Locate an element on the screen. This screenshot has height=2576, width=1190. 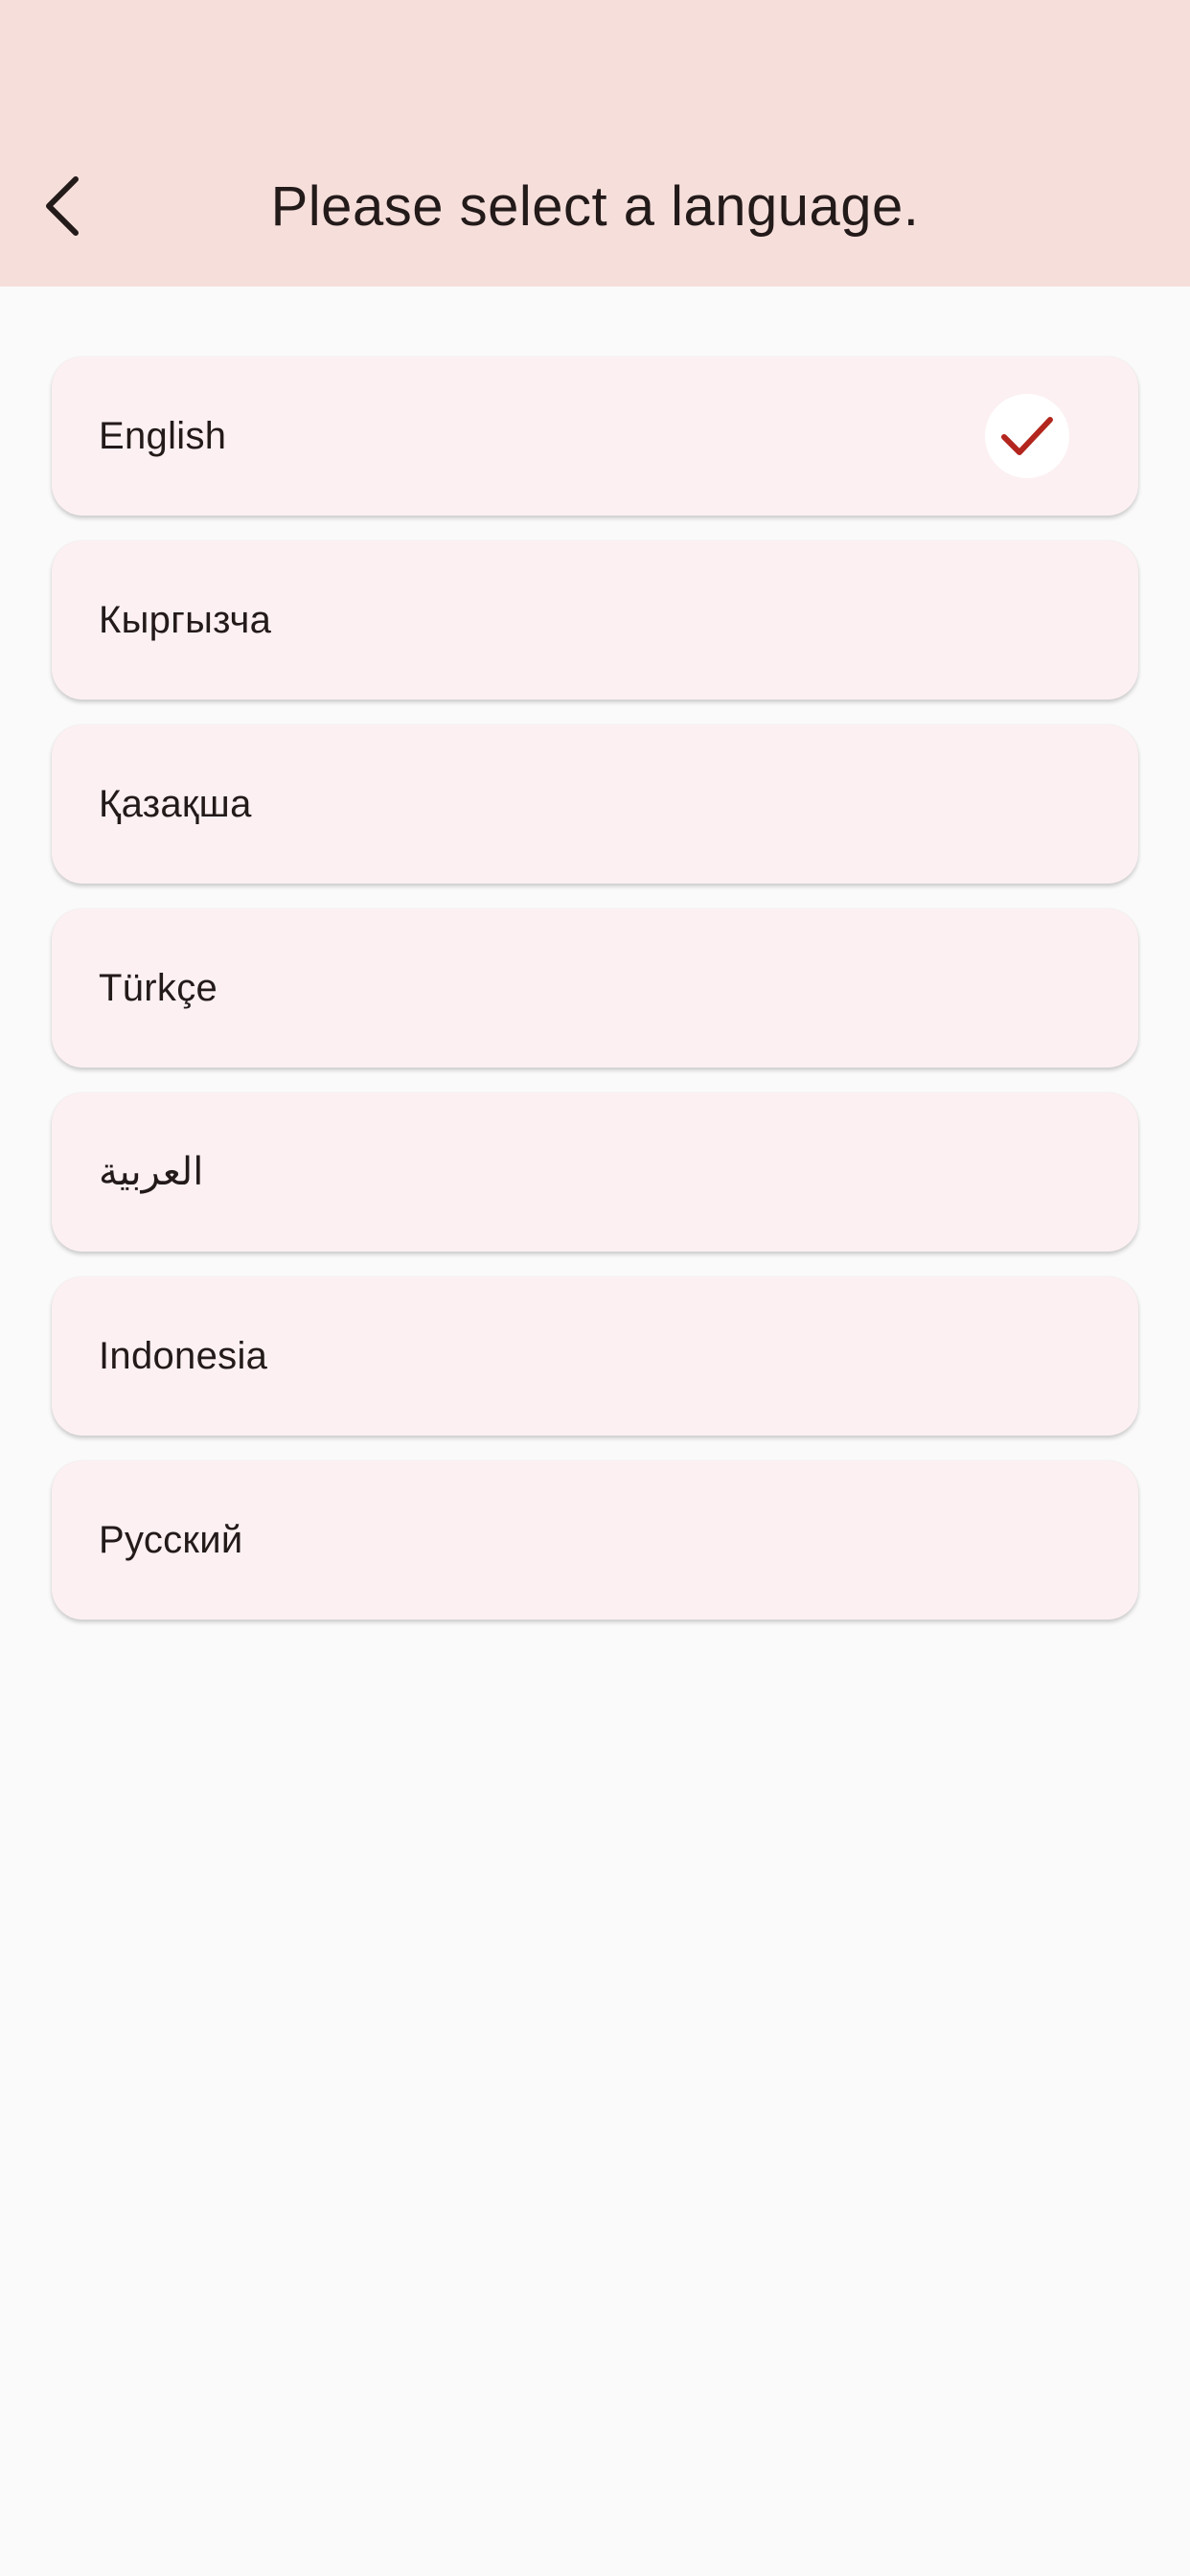
language-label: العربية is located at coordinates (151, 1172).